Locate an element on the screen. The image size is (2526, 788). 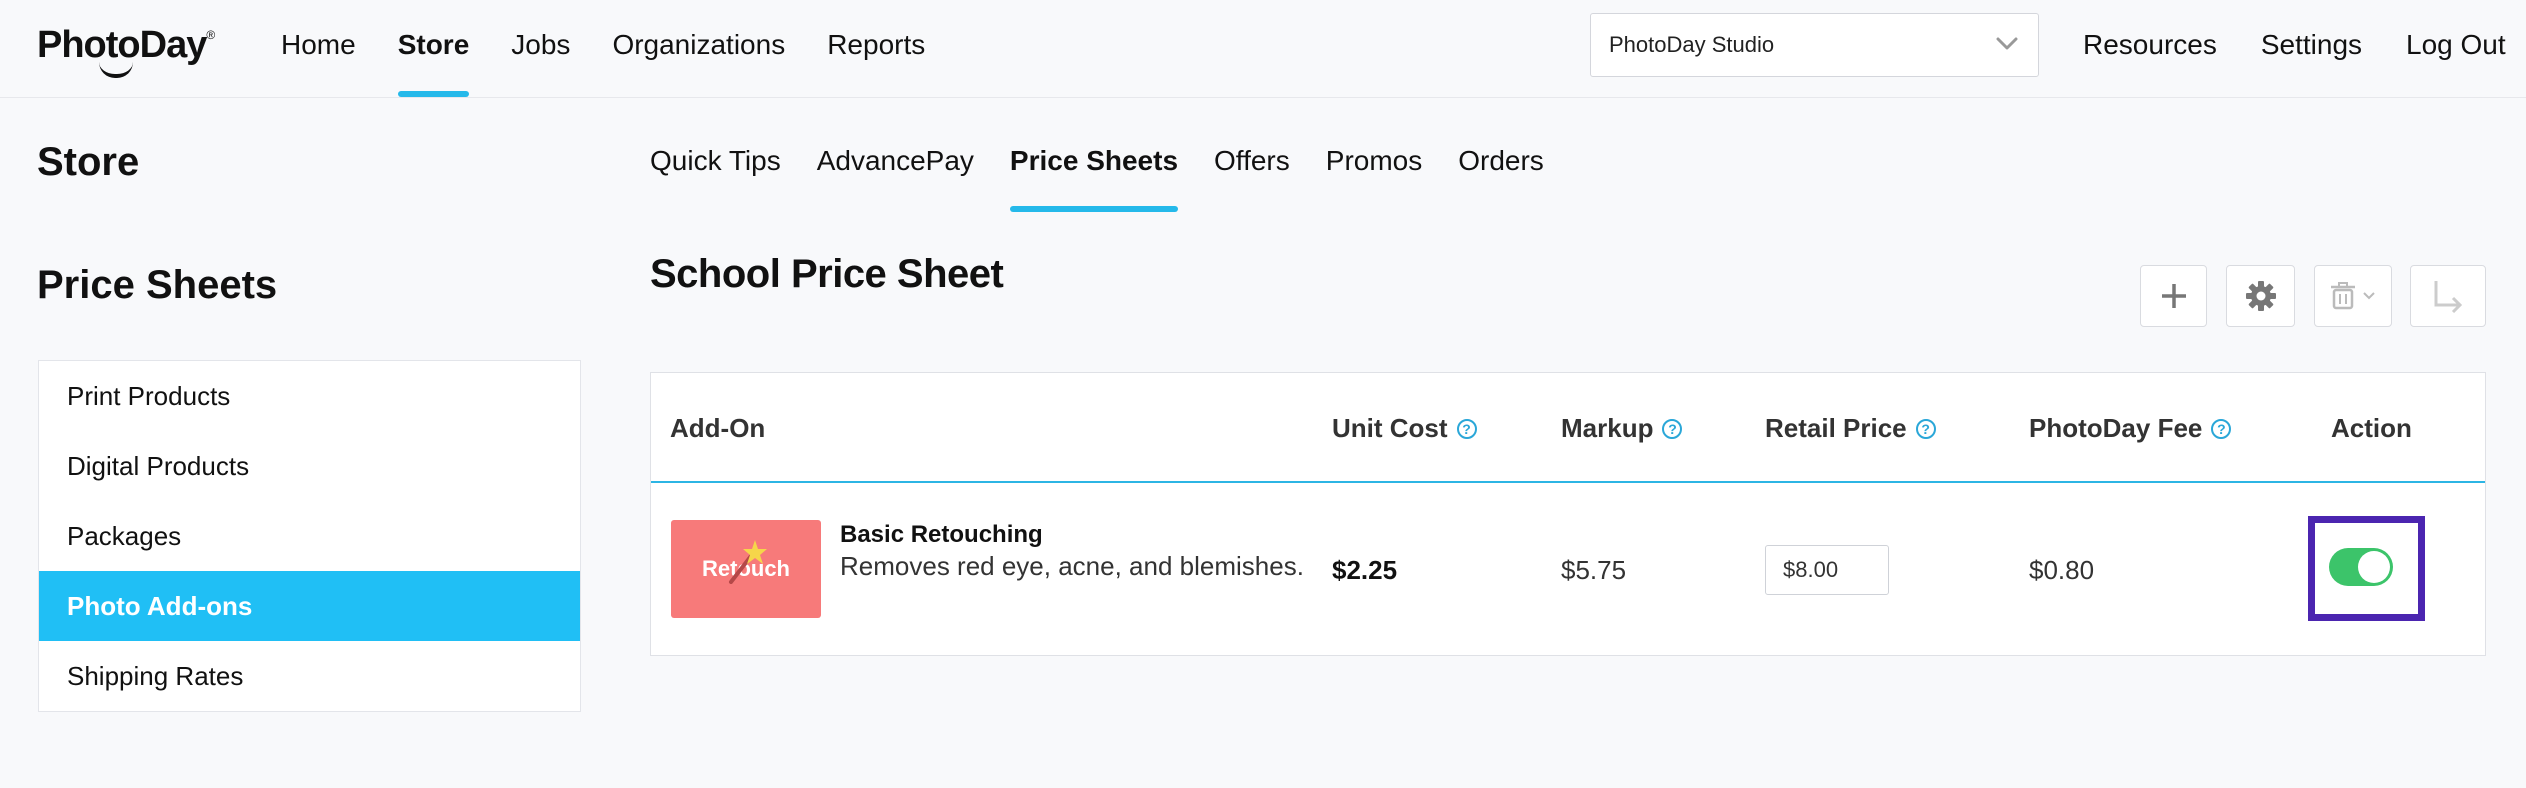
add-button is located at coordinates (2173, 296).